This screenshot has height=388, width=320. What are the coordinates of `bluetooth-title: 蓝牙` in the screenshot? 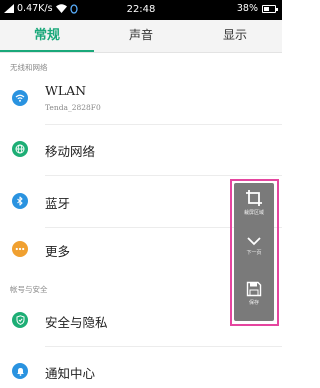 It's located at (58, 203).